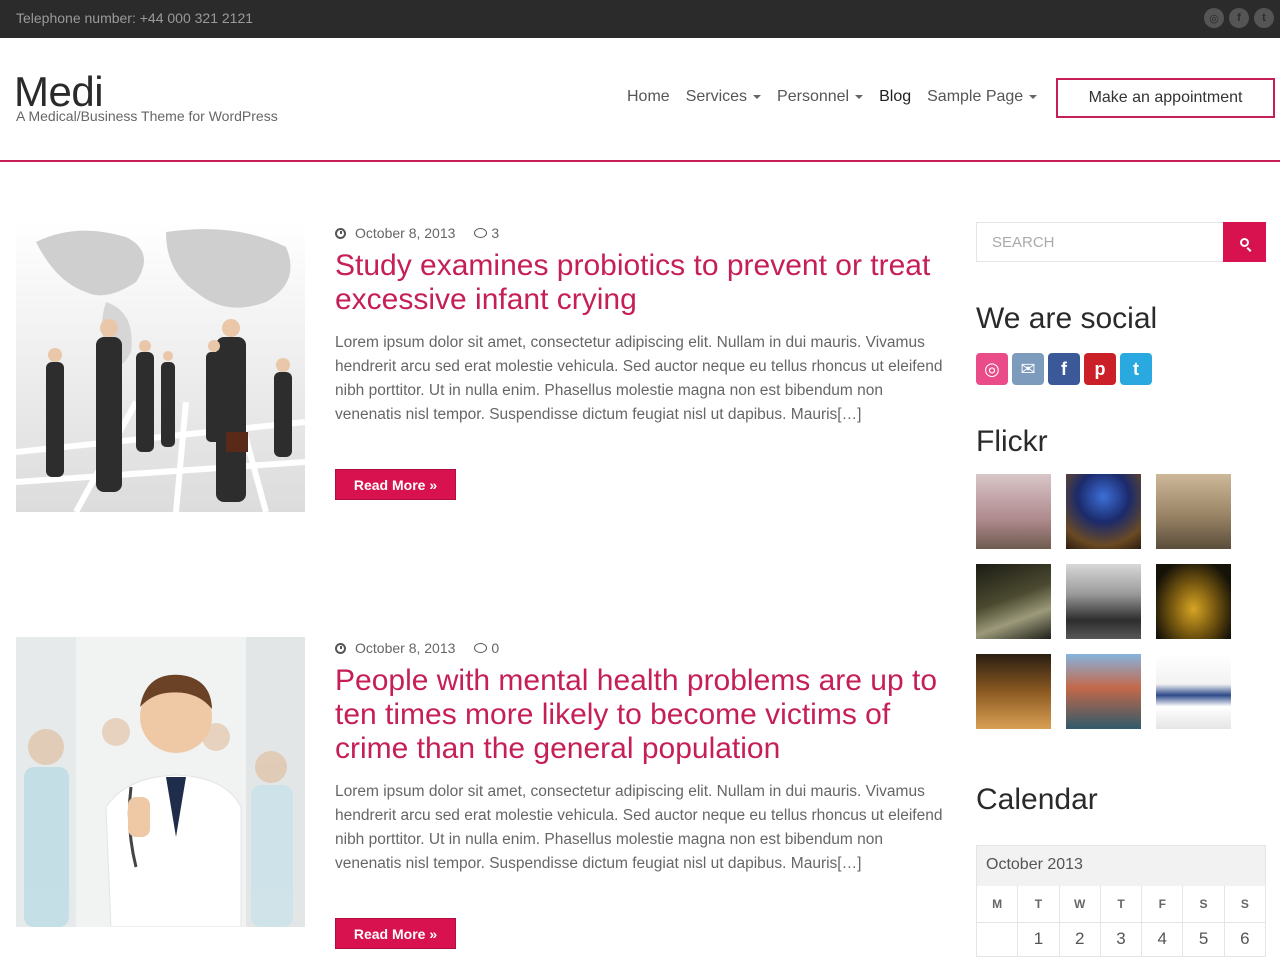  What do you see at coordinates (1028, 369) in the screenshot?
I see `email-icon: ✉` at bounding box center [1028, 369].